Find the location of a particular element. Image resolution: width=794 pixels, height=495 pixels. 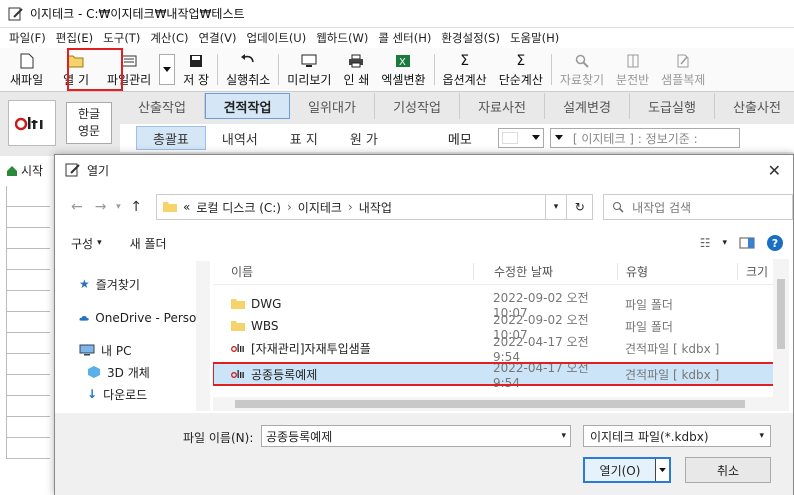

start-node: 시작 is located at coordinates (24, 170).